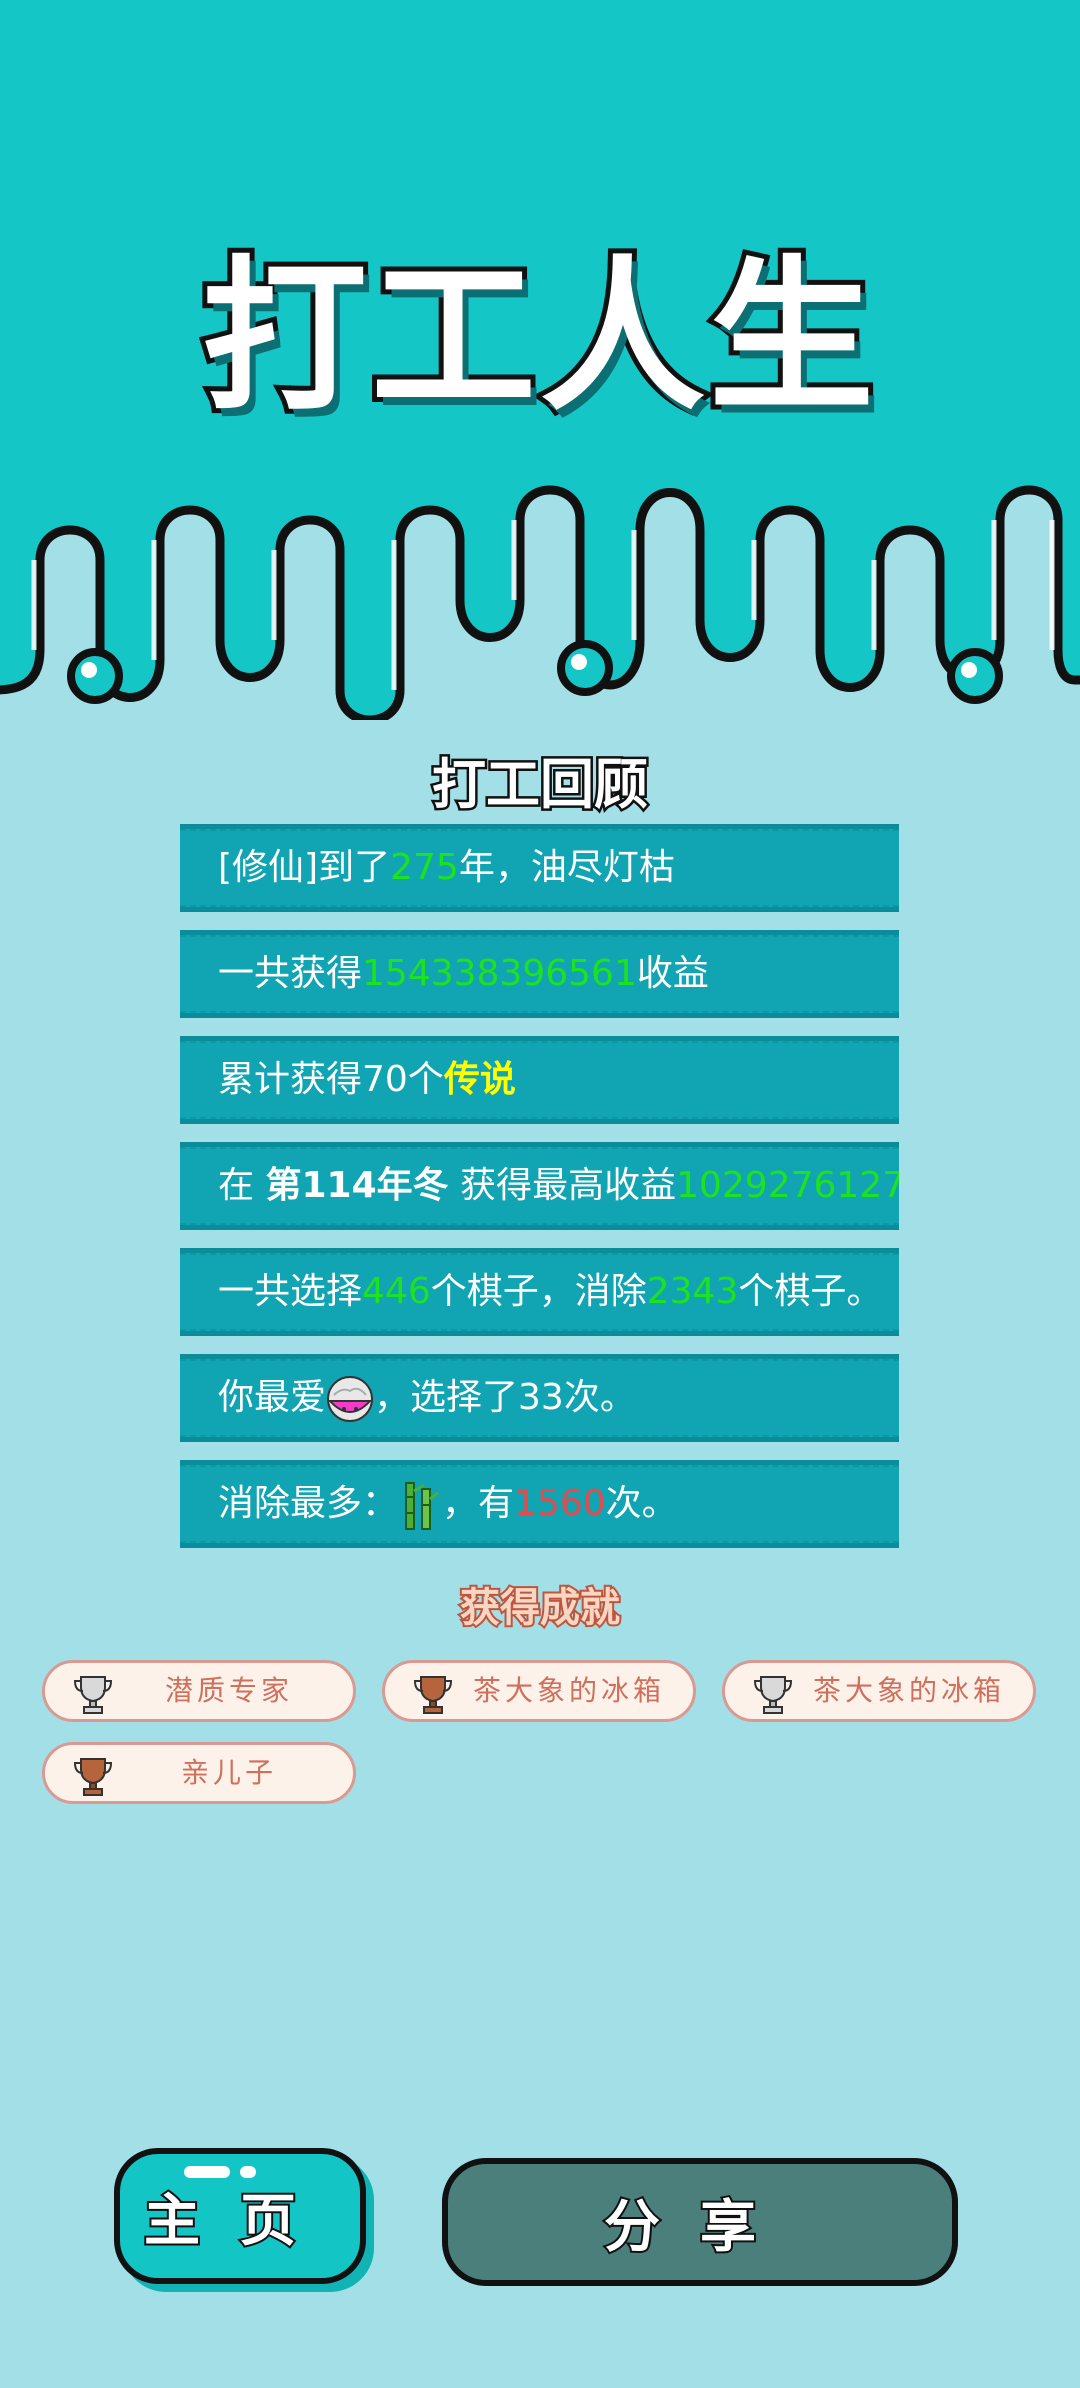  Describe the element at coordinates (422, 1506) in the screenshot. I see `bamboo-icon` at that location.